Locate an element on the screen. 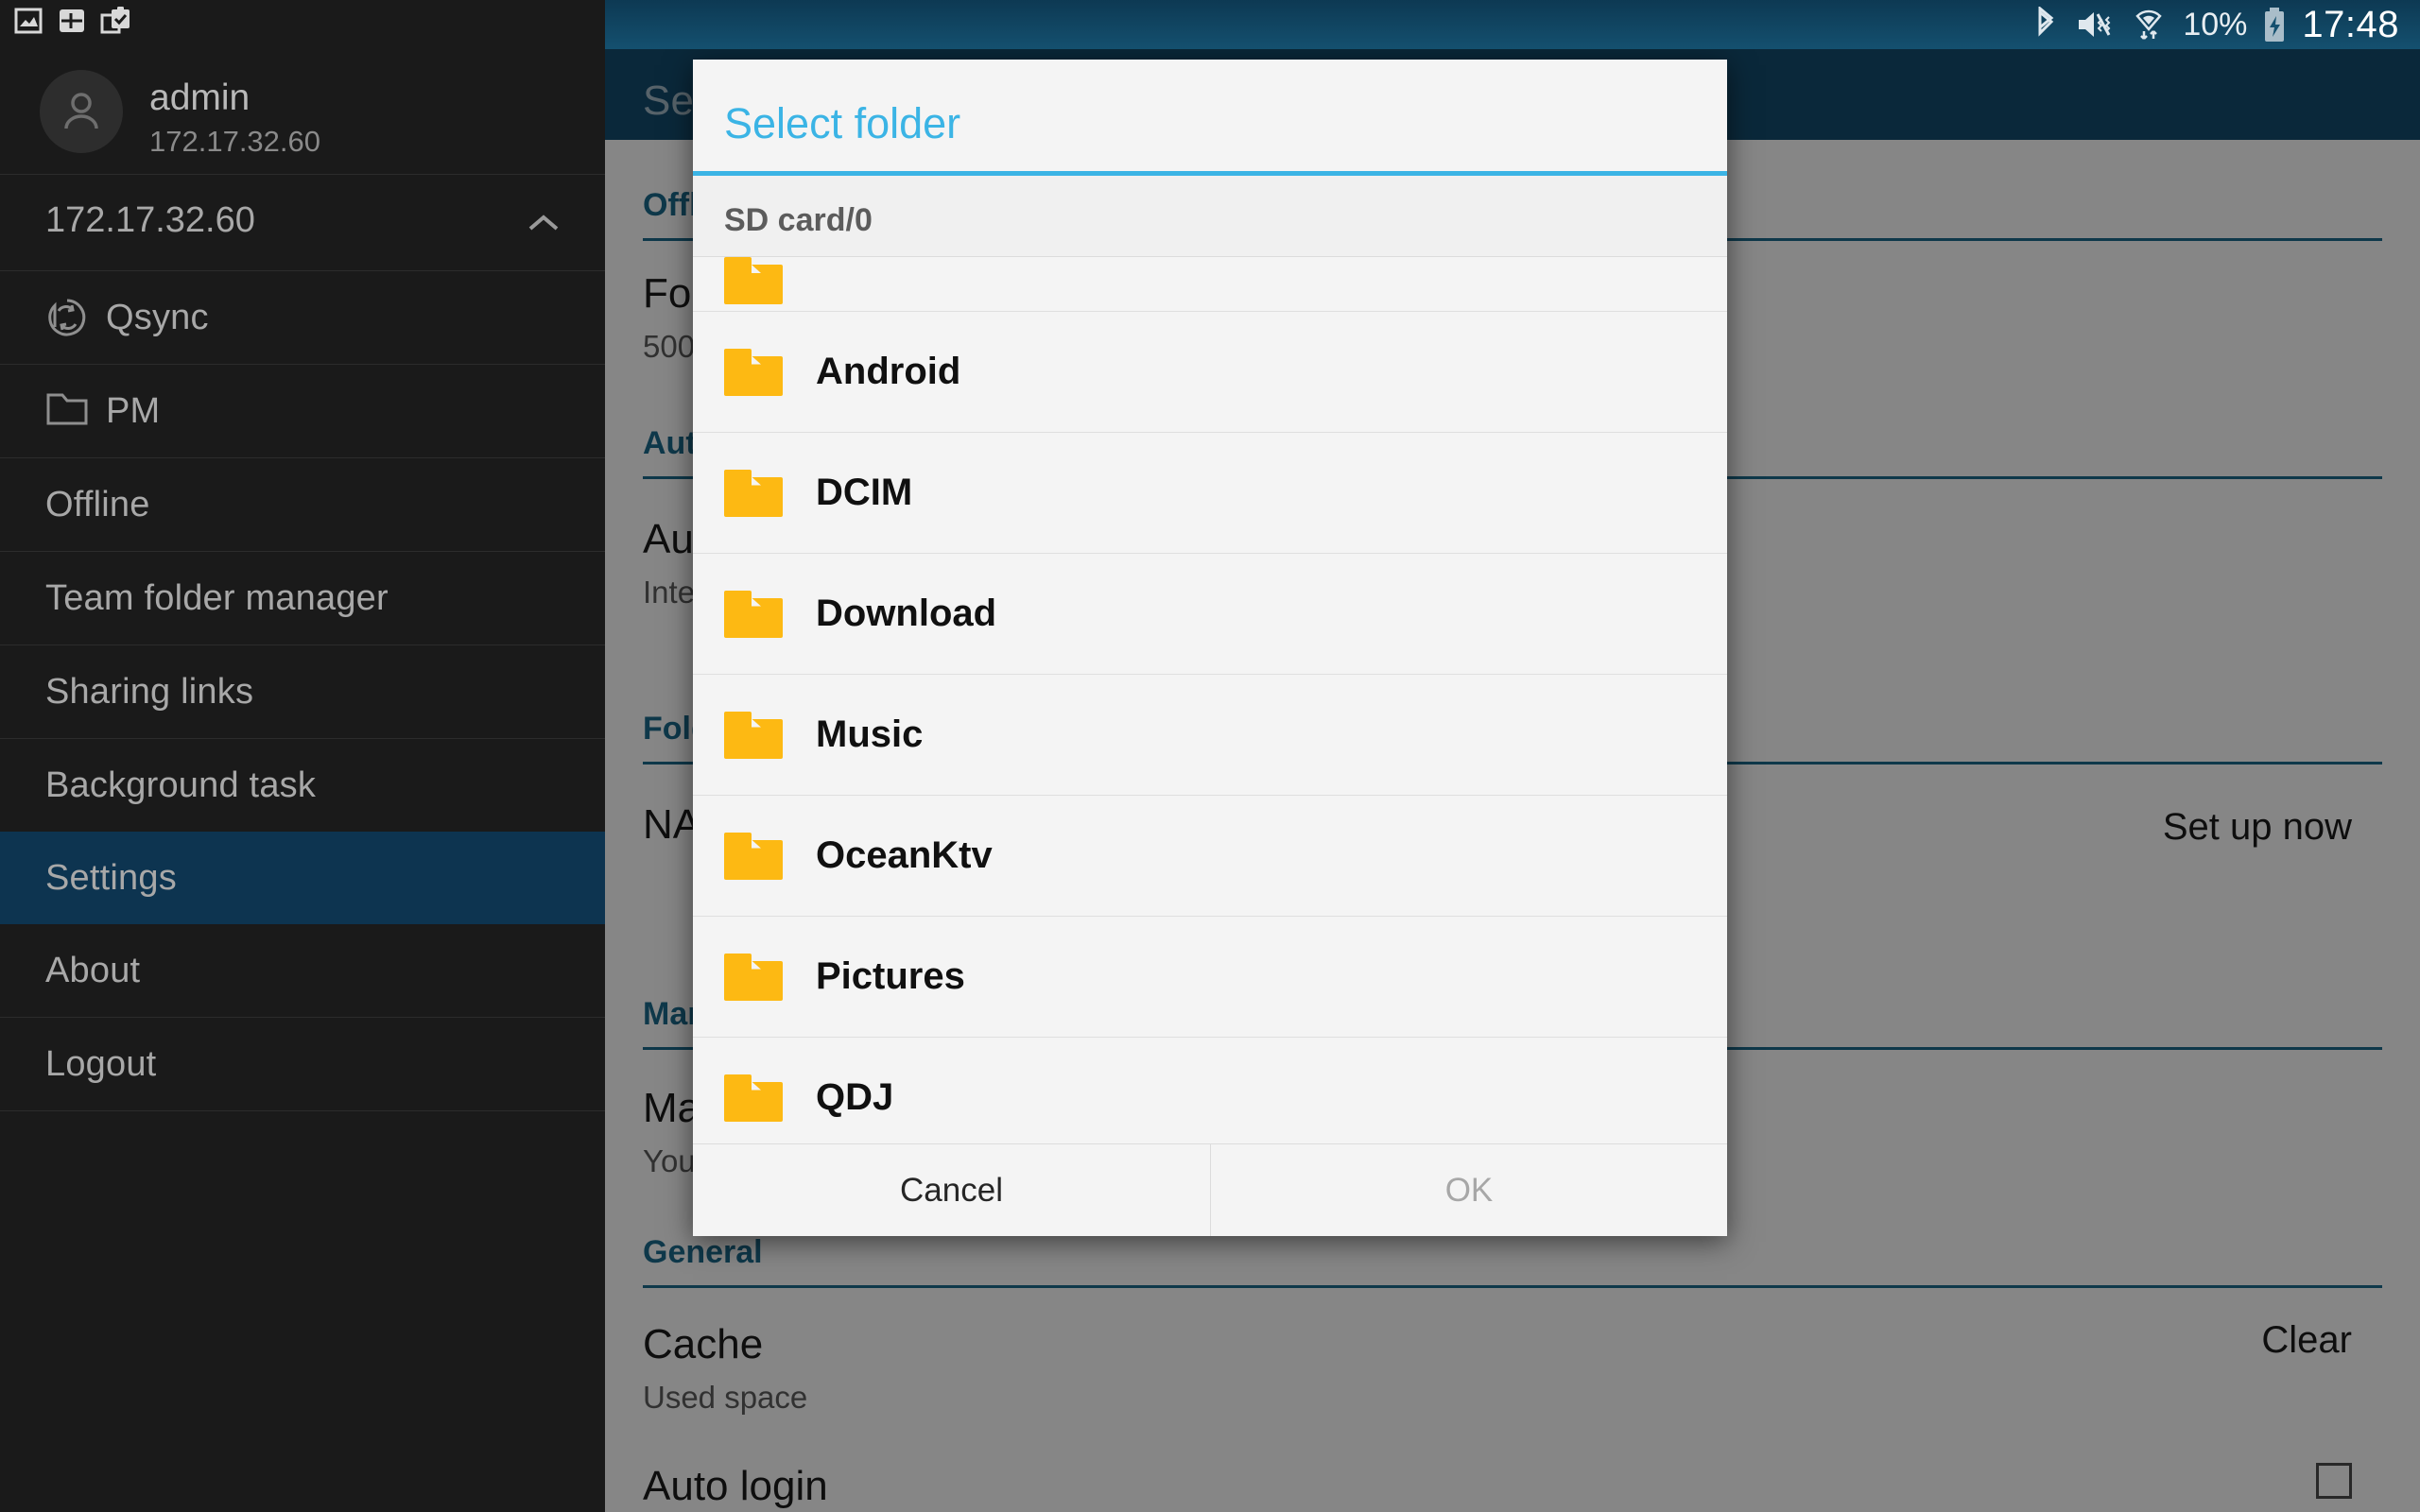 The width and height of the screenshot is (2420, 1512). grid-plus-icon is located at coordinates (72, 21).